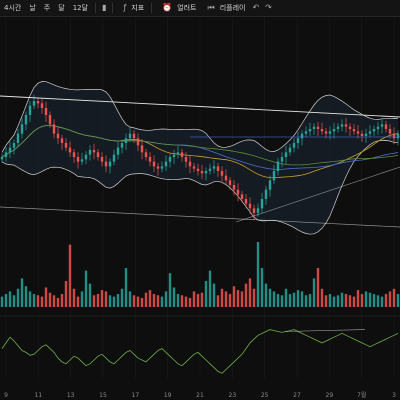 The height and width of the screenshot is (400, 400). I want to click on interval-4h-button: 4시간, so click(12, 8).